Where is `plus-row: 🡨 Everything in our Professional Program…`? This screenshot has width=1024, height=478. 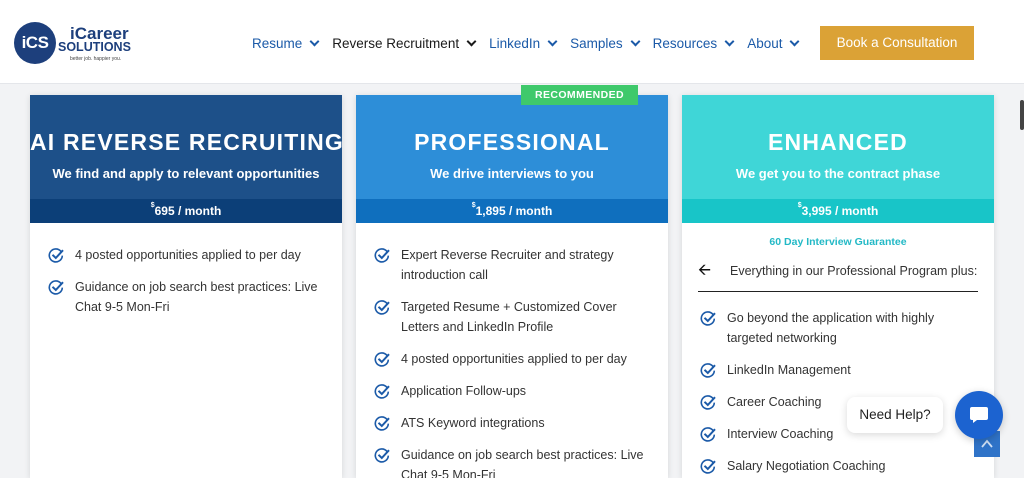
plus-row: 🡨 Everything in our Professional Program… is located at coordinates (838, 276).